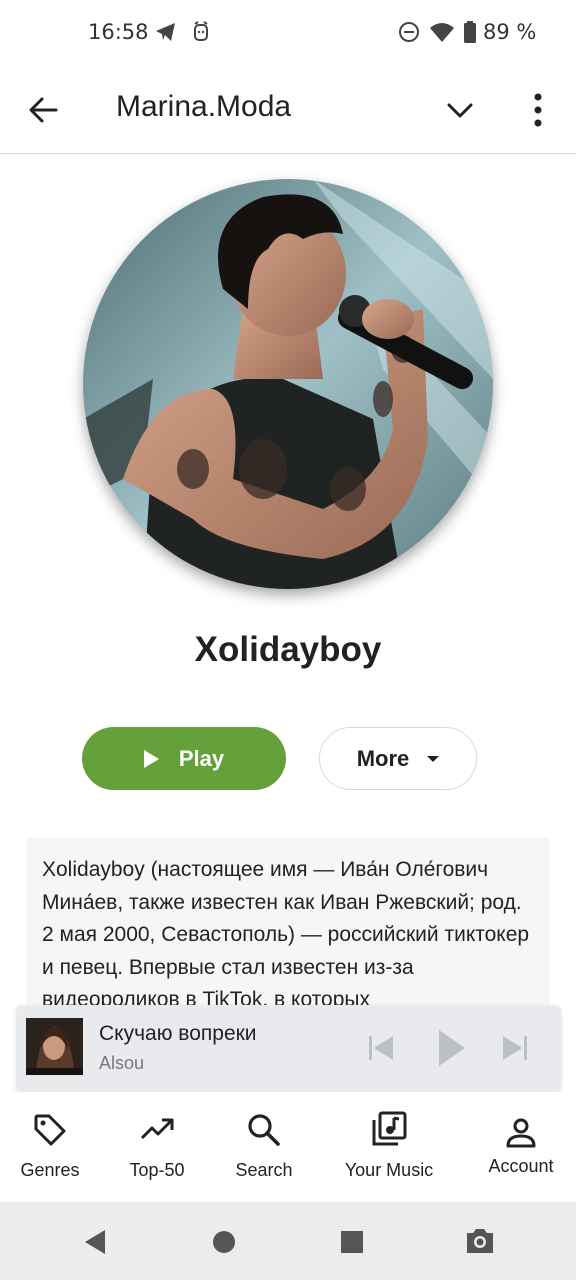  What do you see at coordinates (50, 1170) in the screenshot?
I see `nav-label-genres: Genres` at bounding box center [50, 1170].